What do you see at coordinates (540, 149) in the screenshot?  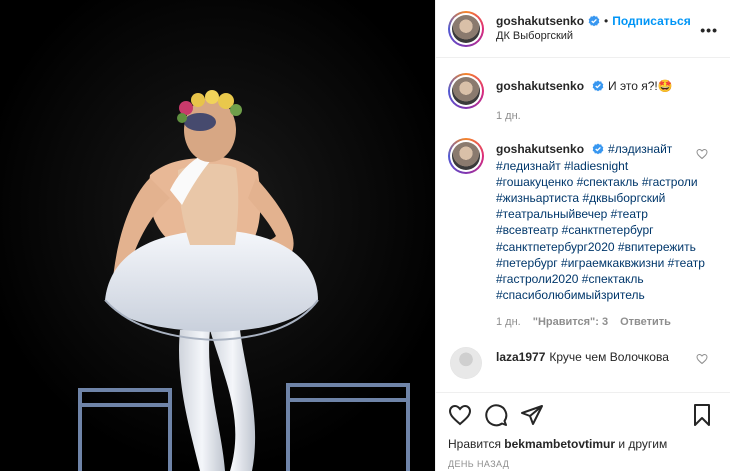 I see `comment-username: goshakutsenko` at bounding box center [540, 149].